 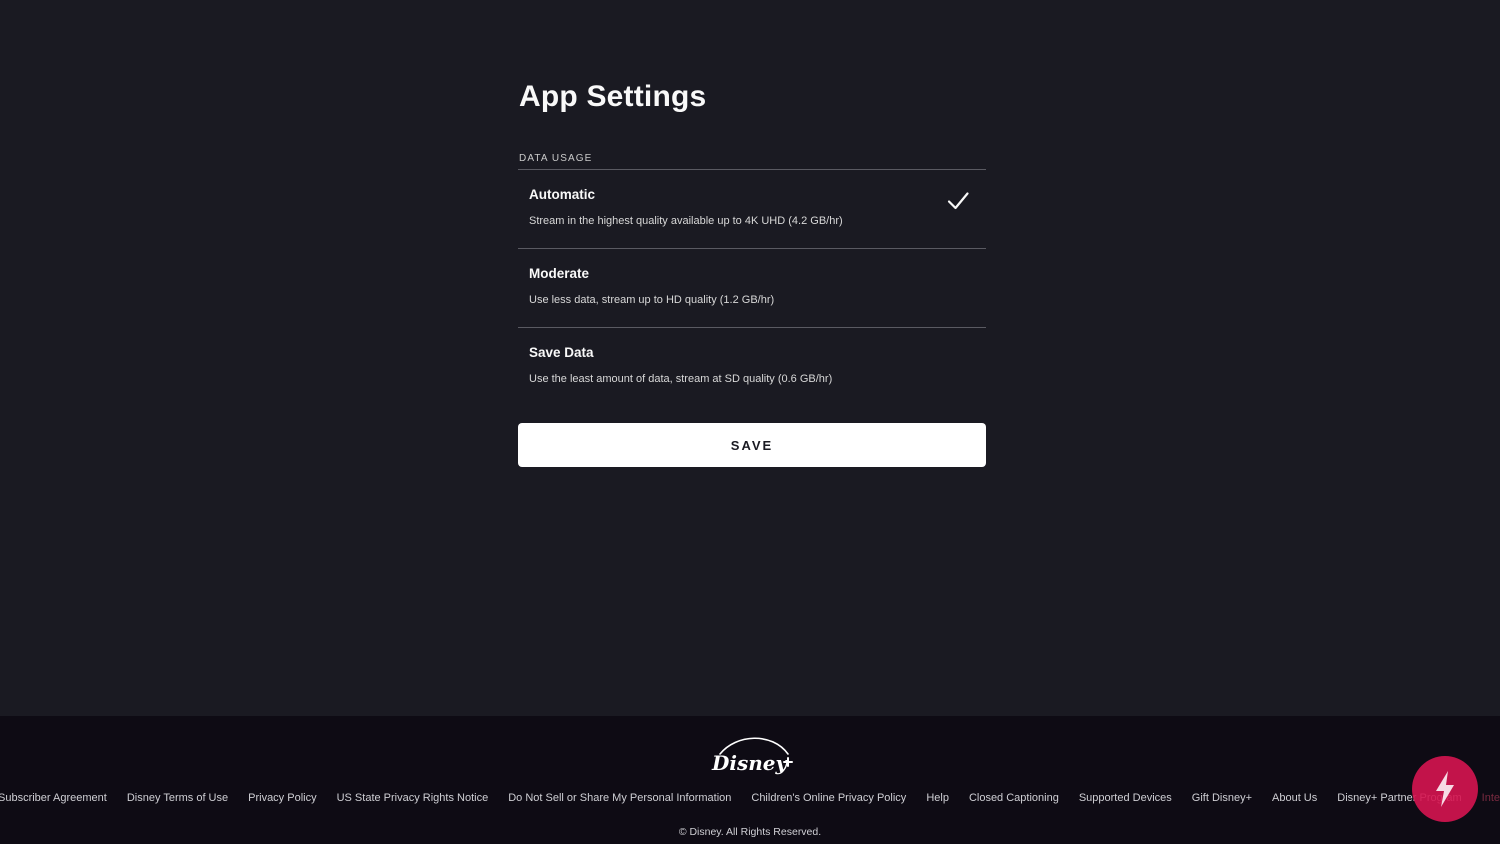 What do you see at coordinates (613, 96) in the screenshot?
I see `page-title: App Settings` at bounding box center [613, 96].